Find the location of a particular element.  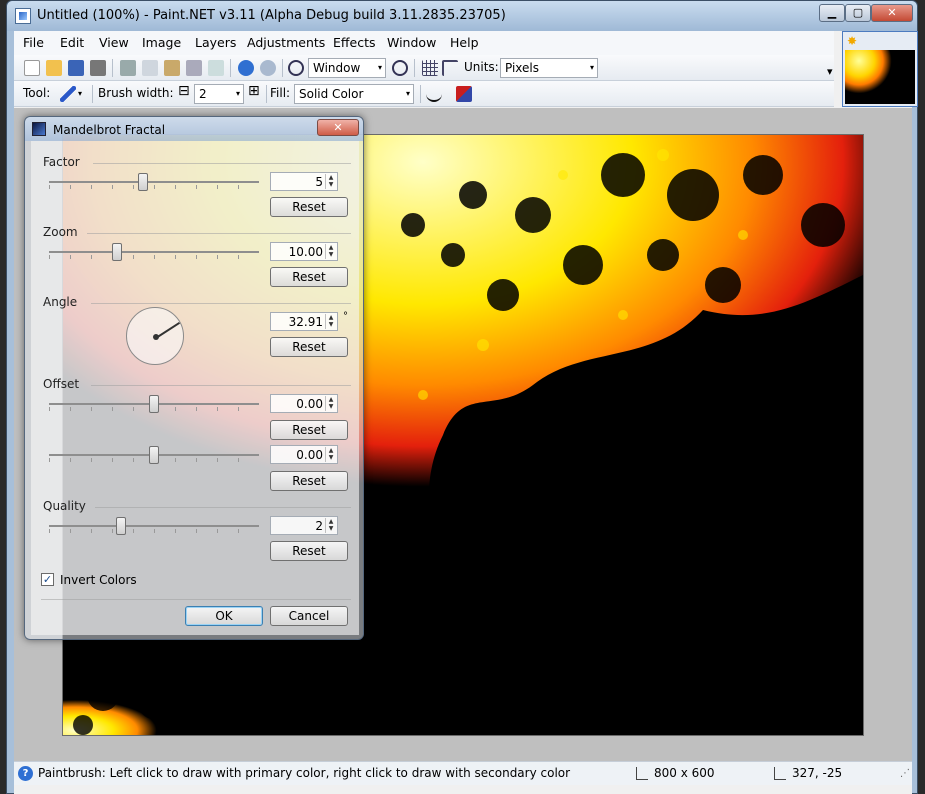

angle-input: 32.91 ▲ ▼ is located at coordinates (304, 321).